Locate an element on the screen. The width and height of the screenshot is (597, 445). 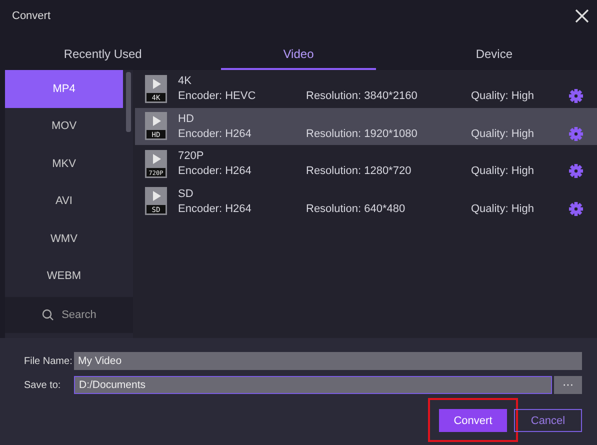
encoder-label: Encoder: HEVC is located at coordinates (217, 96).